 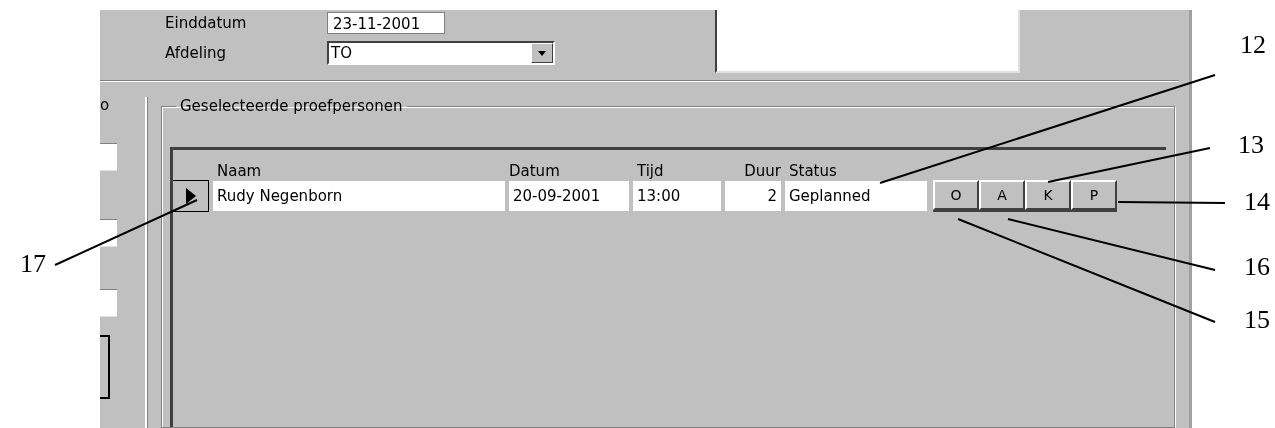 I want to click on memo-field, so click(x=867, y=41).